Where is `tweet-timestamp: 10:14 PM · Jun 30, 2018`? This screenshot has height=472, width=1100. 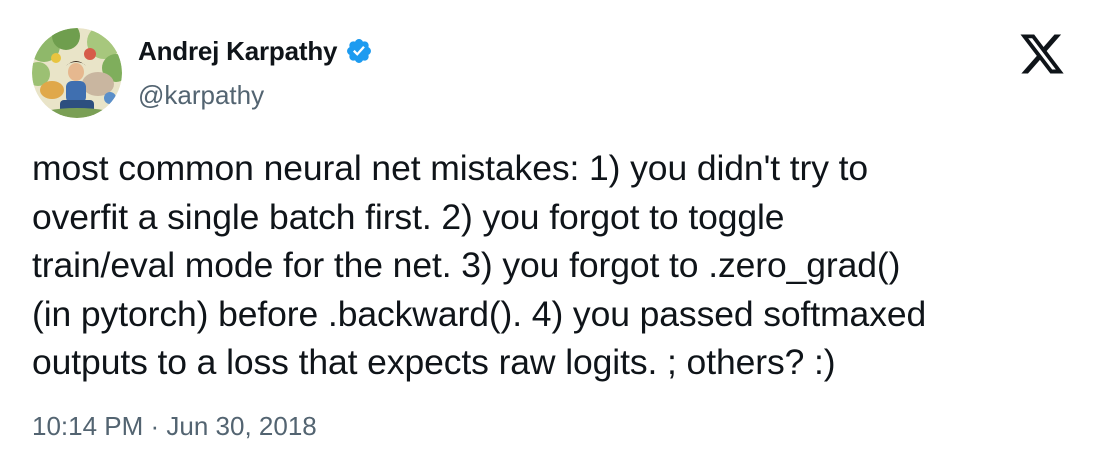
tweet-timestamp: 10:14 PM · Jun 30, 2018 is located at coordinates (174, 426).